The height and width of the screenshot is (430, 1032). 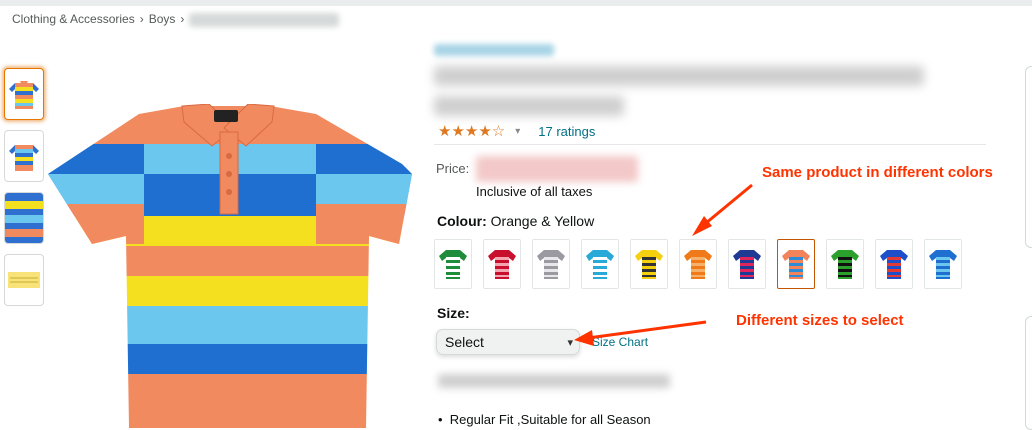 What do you see at coordinates (453, 168) in the screenshot?
I see `price-label: Price:` at bounding box center [453, 168].